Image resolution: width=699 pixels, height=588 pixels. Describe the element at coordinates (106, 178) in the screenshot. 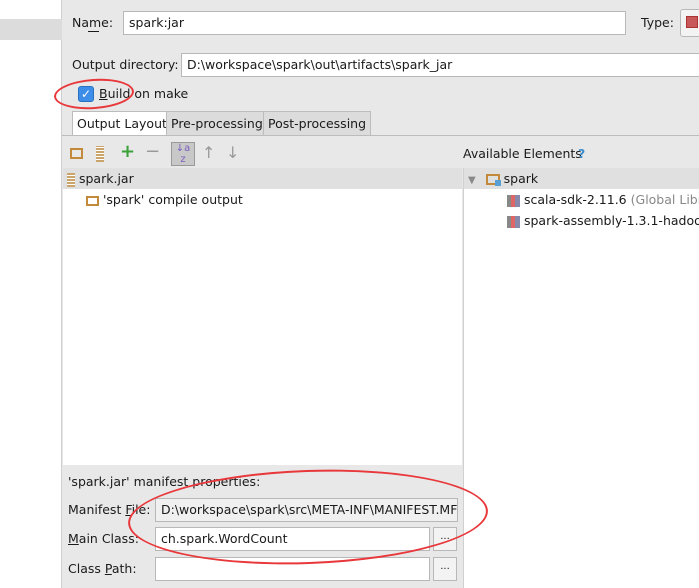

I see `tree-item-label: spark.jar` at that location.